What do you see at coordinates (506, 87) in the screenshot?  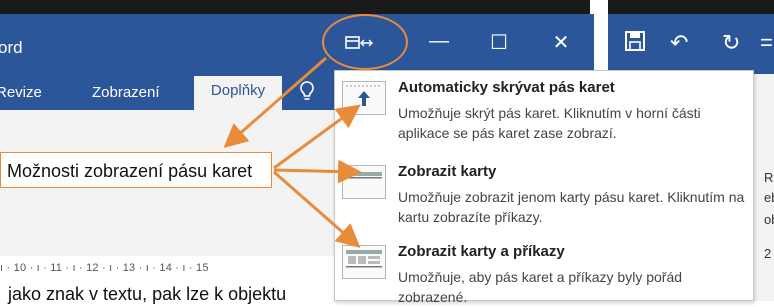 I see `menu-item-title: Automaticky skrývat pás karet` at bounding box center [506, 87].